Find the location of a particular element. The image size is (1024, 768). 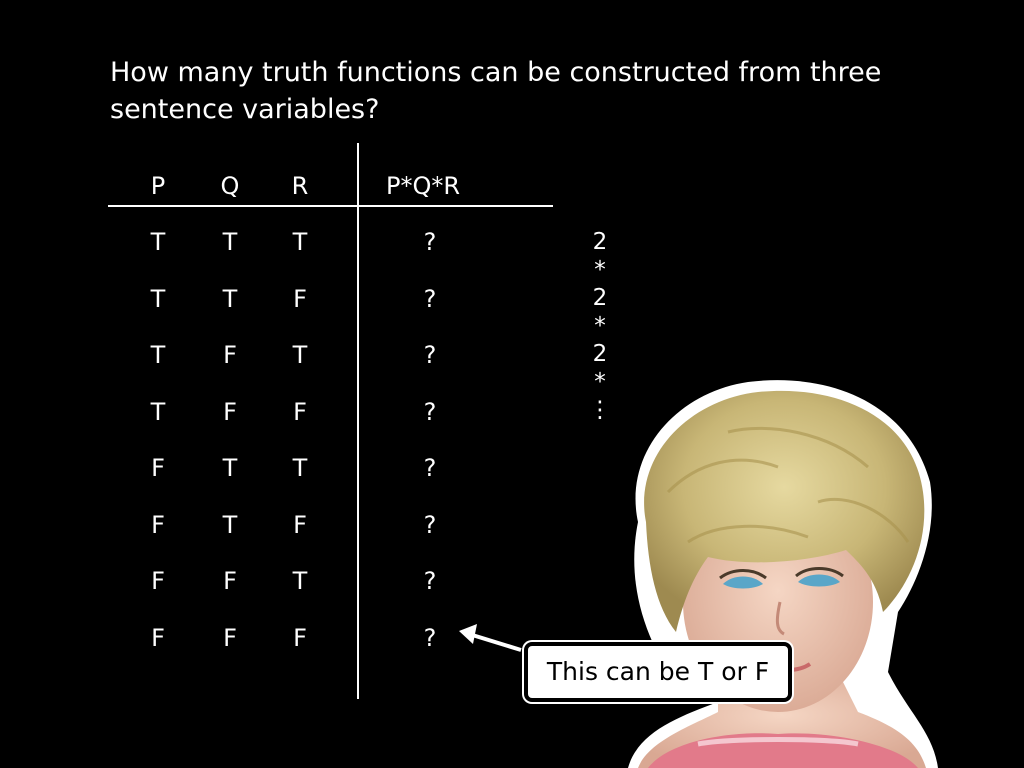

table-header-divider is located at coordinates (330, 206).